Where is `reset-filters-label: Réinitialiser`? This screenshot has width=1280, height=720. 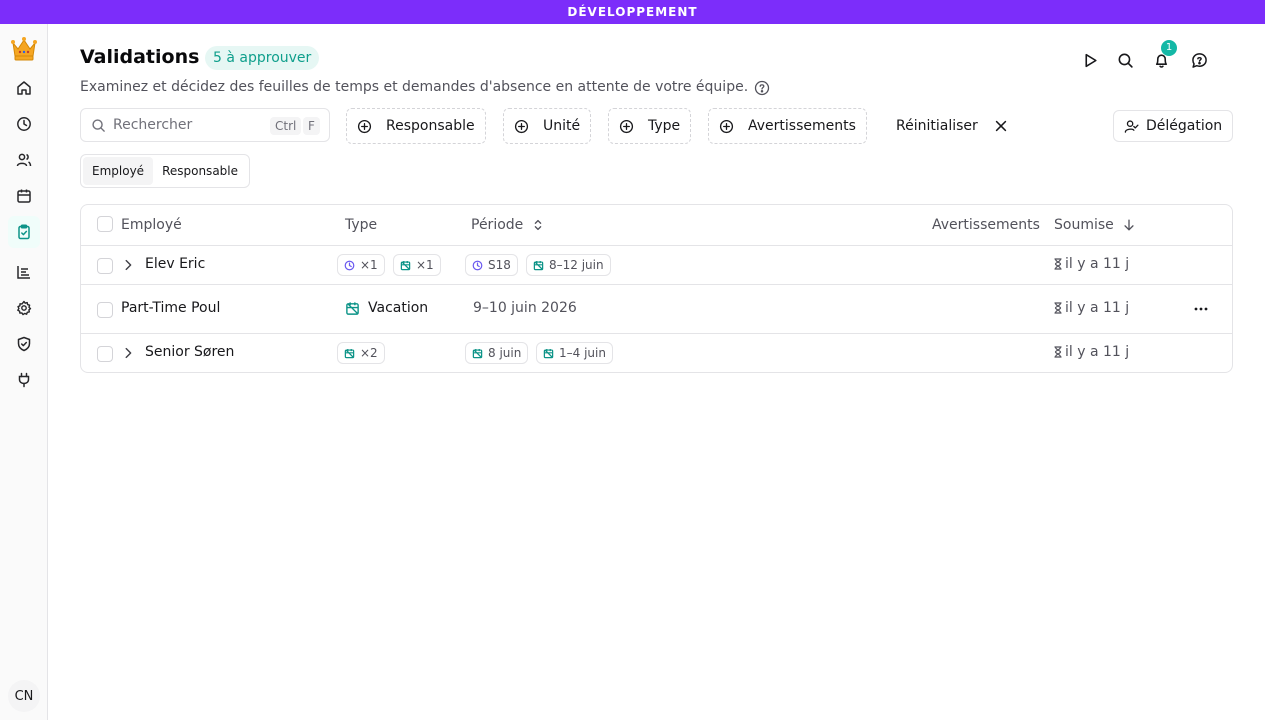
reset-filters-label: Réinitialiser is located at coordinates (937, 126).